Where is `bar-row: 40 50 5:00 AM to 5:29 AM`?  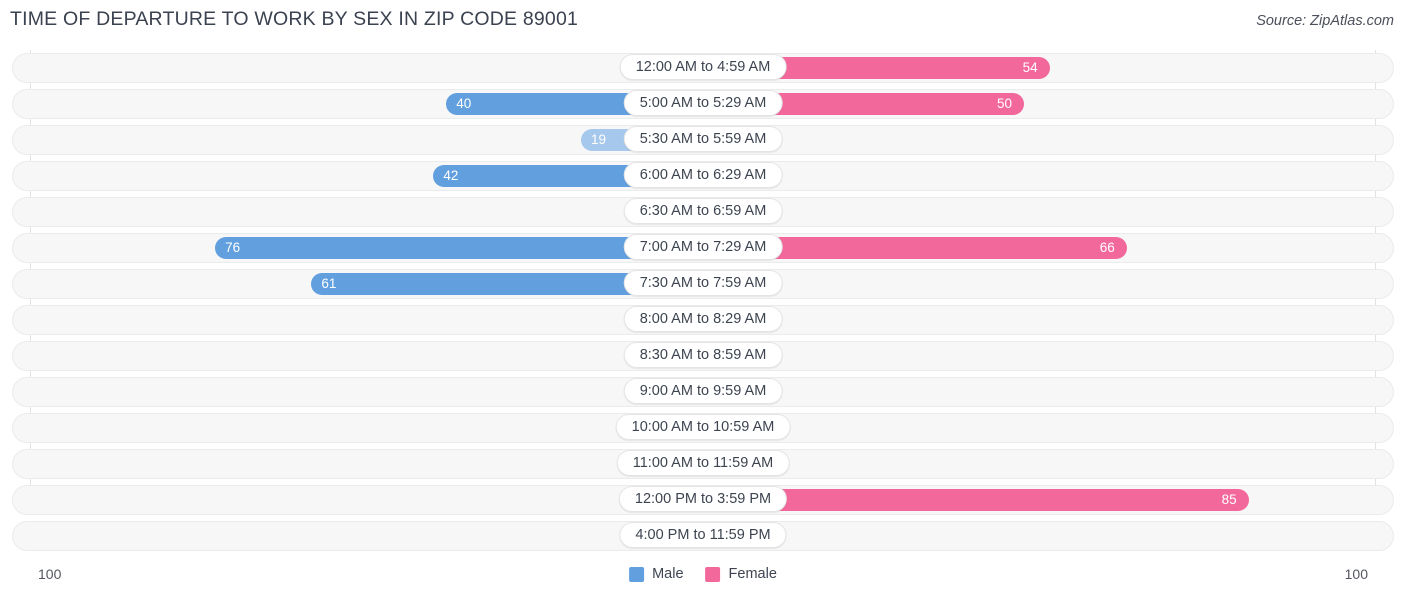 bar-row: 40 50 5:00 AM to 5:29 AM is located at coordinates (703, 104).